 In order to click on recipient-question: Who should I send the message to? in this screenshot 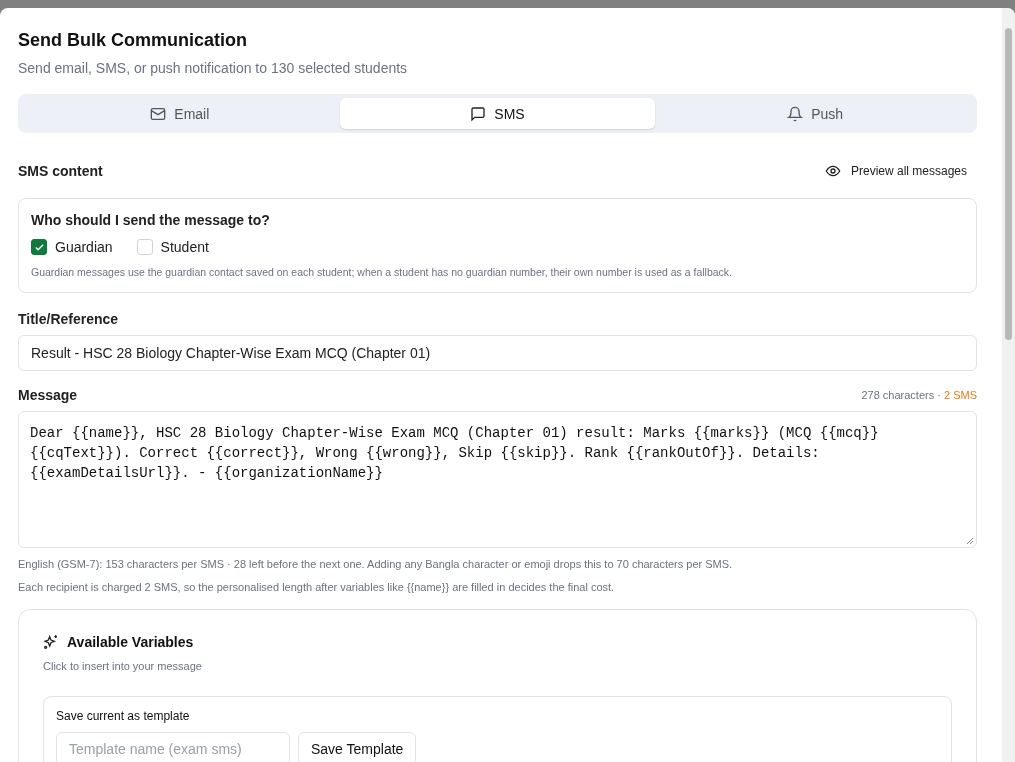, I will do `click(151, 220)`.